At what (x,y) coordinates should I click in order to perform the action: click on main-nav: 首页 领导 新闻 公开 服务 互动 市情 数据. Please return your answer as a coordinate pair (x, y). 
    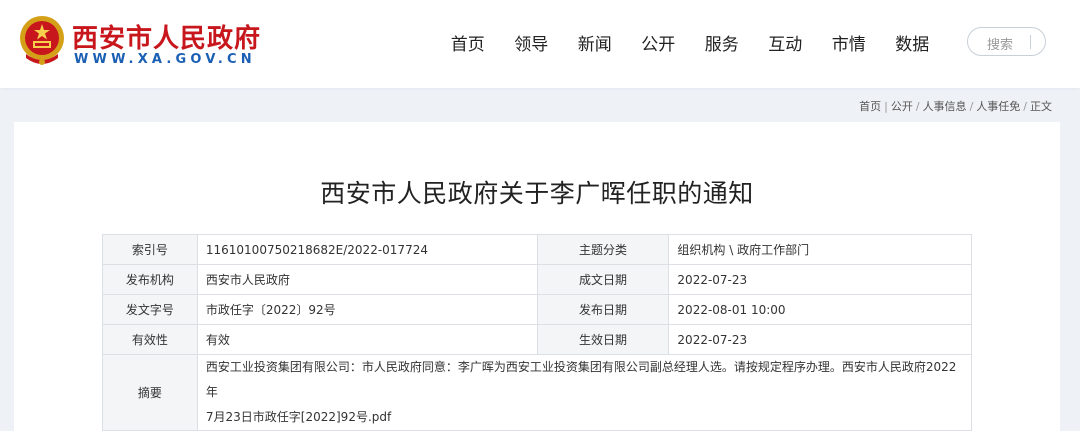
    Looking at the image, I should click on (690, 42).